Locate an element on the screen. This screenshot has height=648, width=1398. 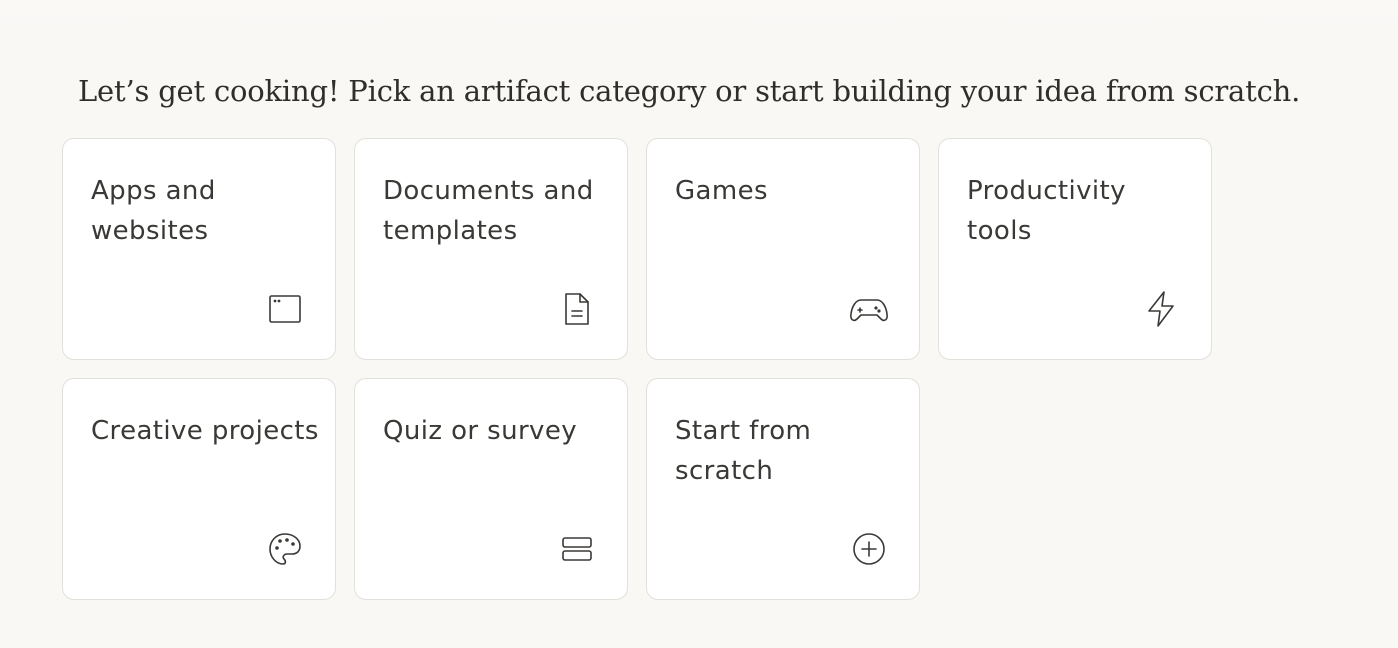
category-card-quiz-or-survey: Quiz or survey is located at coordinates (491, 489).